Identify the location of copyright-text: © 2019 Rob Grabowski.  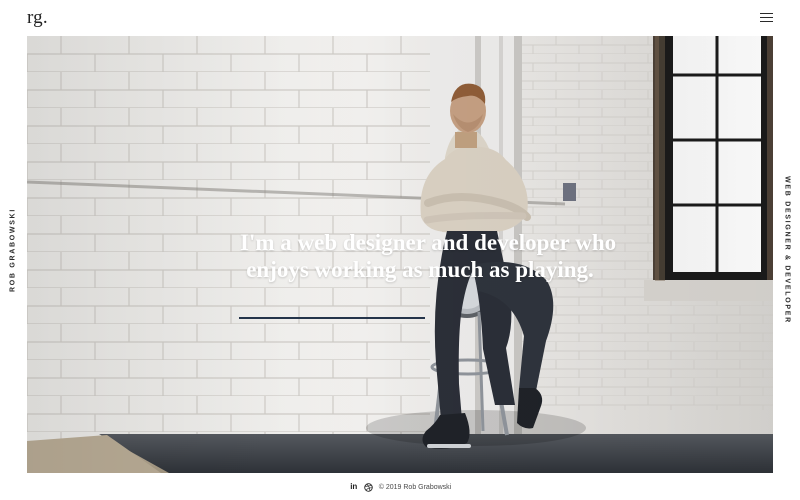
(415, 487).